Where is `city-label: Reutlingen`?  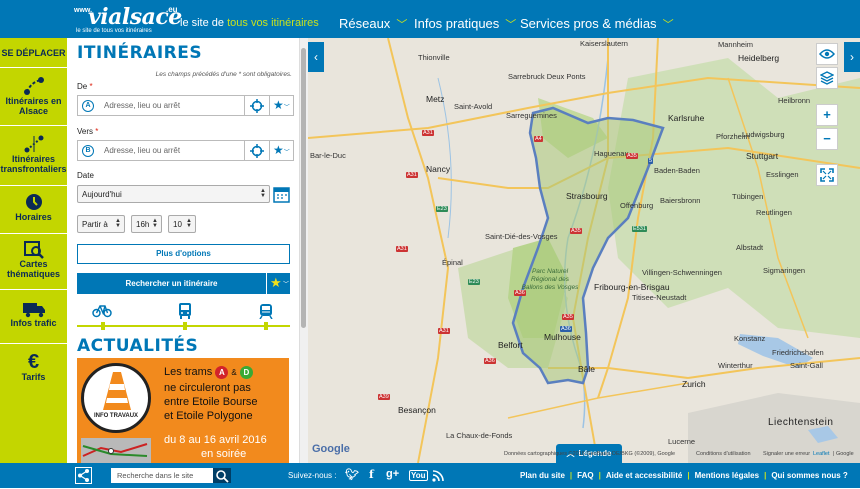 city-label: Reutlingen is located at coordinates (774, 212).